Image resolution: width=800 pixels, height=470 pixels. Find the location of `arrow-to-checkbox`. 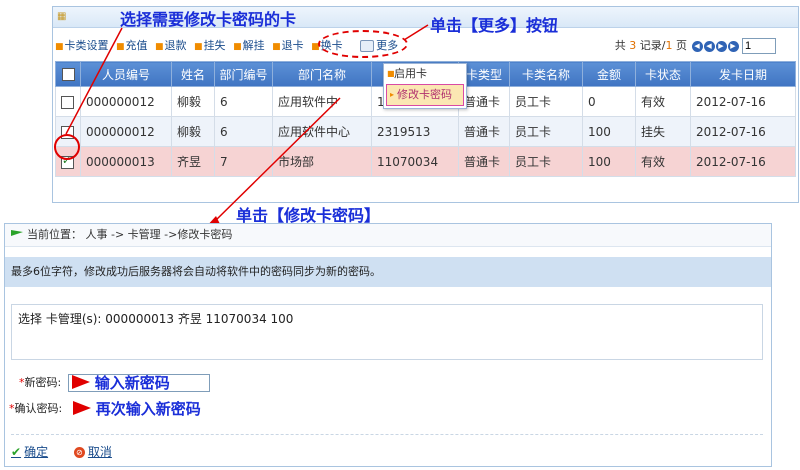

arrow-to-checkbox is located at coordinates (94, 81).